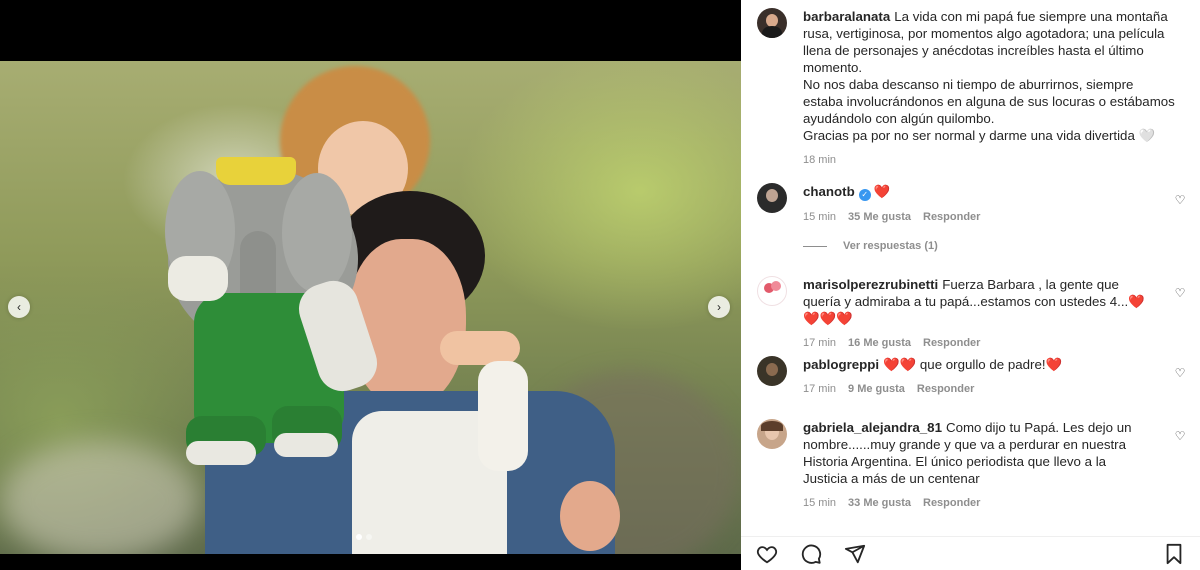 The width and height of the screenshot is (1200, 570). What do you see at coordinates (829, 191) in the screenshot?
I see `comment-username: chanotb` at bounding box center [829, 191].